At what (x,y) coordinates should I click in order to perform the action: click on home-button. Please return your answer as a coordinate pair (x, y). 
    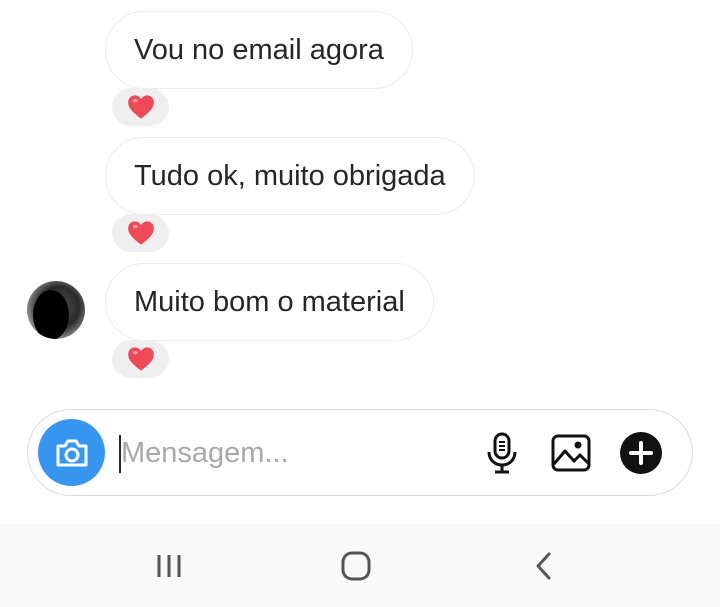
    Looking at the image, I should click on (356, 566).